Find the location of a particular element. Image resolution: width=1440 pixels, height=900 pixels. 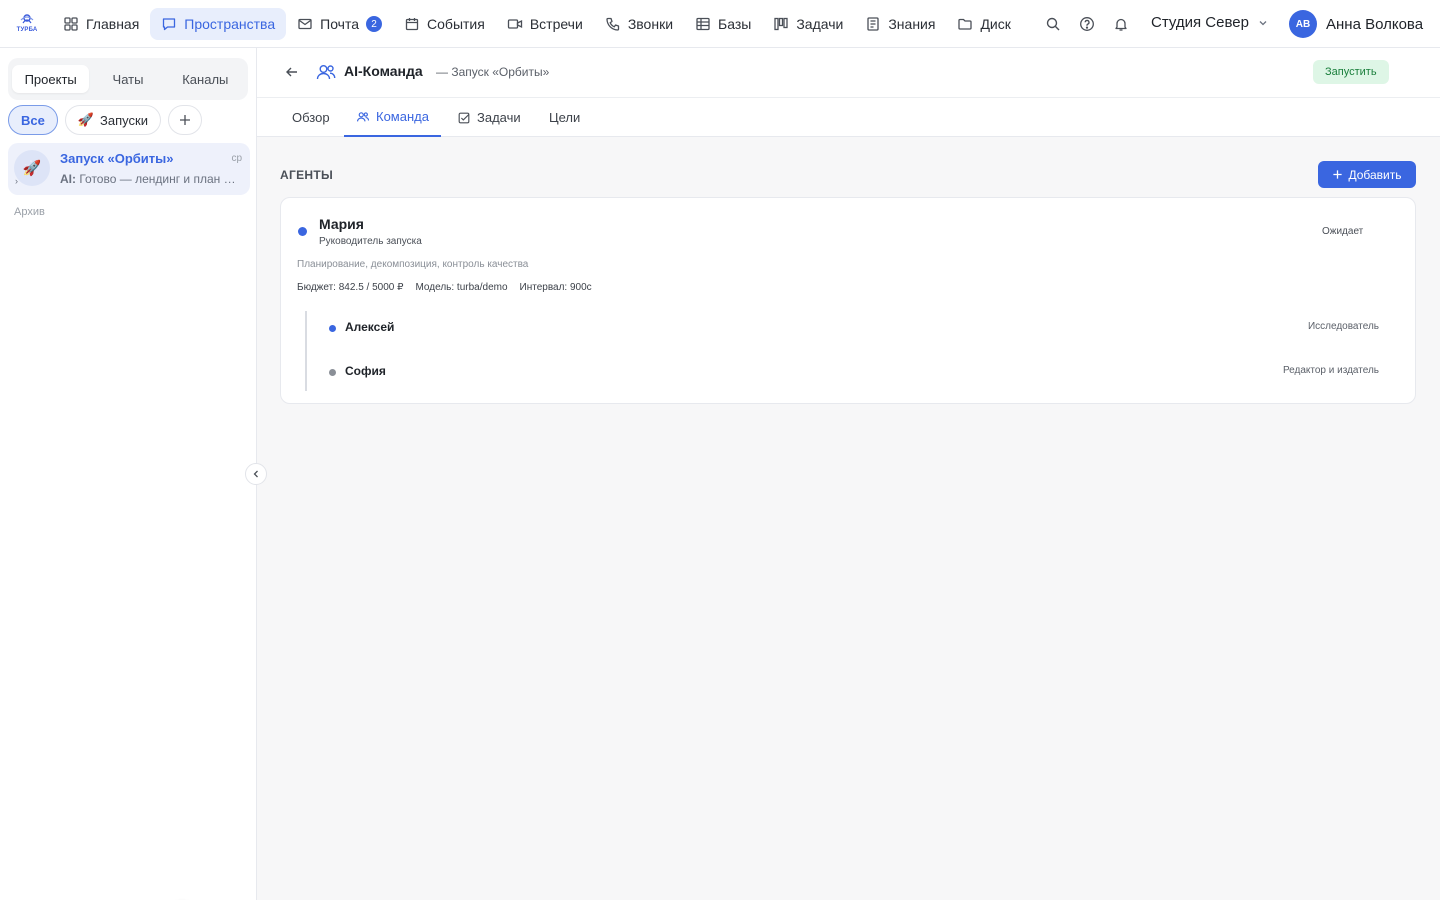

segment-projects: Проекты is located at coordinates (51, 79).